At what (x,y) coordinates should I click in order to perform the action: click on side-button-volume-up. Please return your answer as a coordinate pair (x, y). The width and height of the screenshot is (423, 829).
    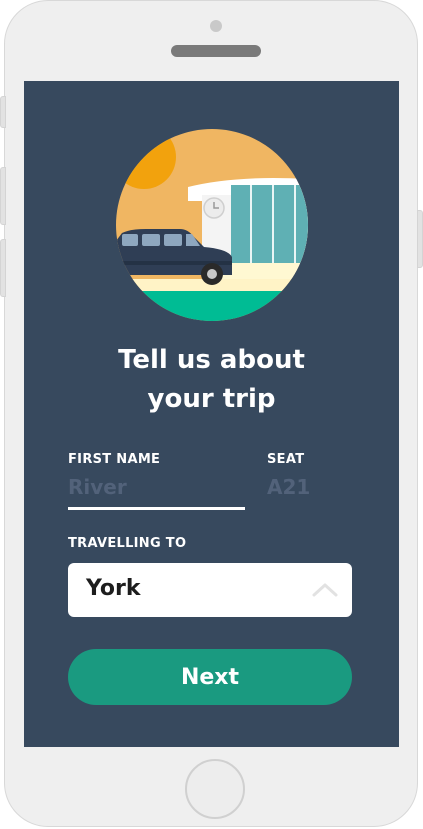
    Looking at the image, I should click on (3, 196).